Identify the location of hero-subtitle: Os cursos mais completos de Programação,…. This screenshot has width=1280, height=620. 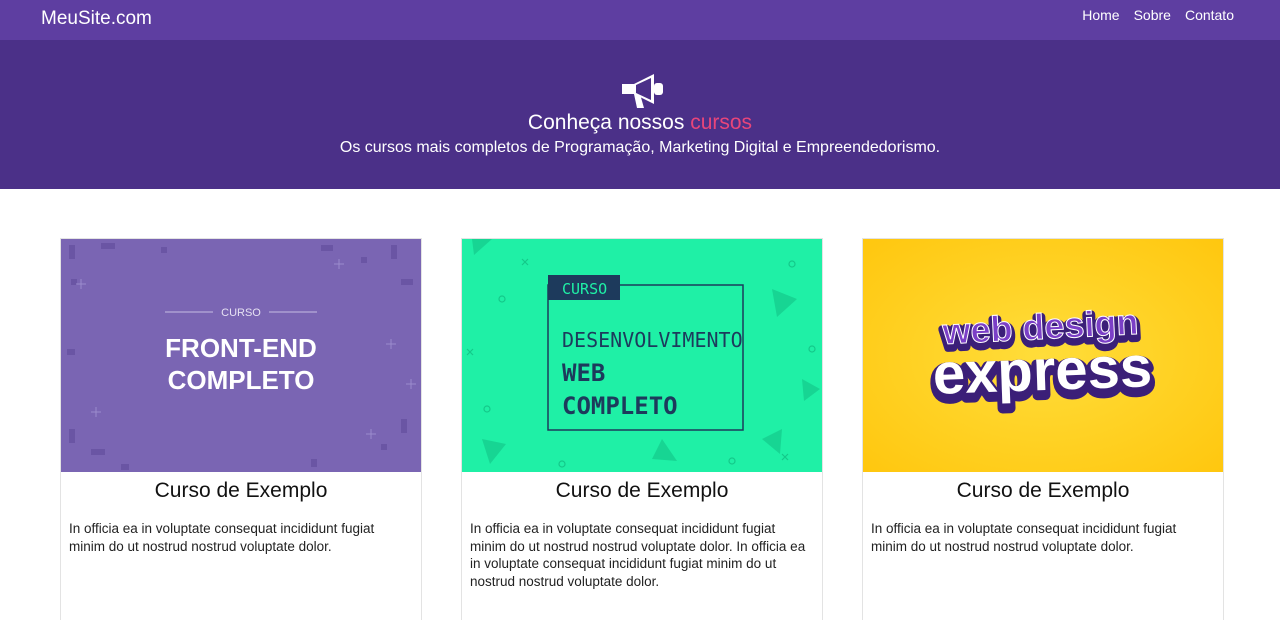
(640, 147).